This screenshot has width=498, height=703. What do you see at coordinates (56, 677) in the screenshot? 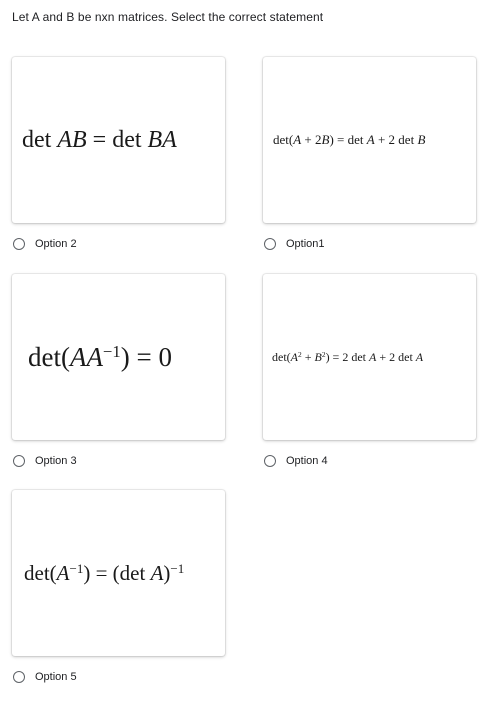
I see `option-5-label: Option 5` at bounding box center [56, 677].